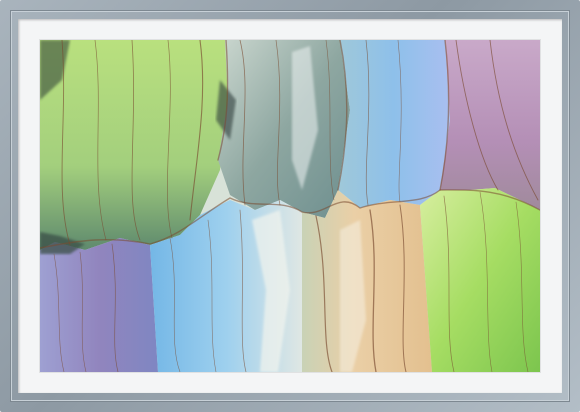 The width and height of the screenshot is (580, 412). What do you see at coordinates (490, 125) in the screenshot?
I see `rose-wash` at bounding box center [490, 125].